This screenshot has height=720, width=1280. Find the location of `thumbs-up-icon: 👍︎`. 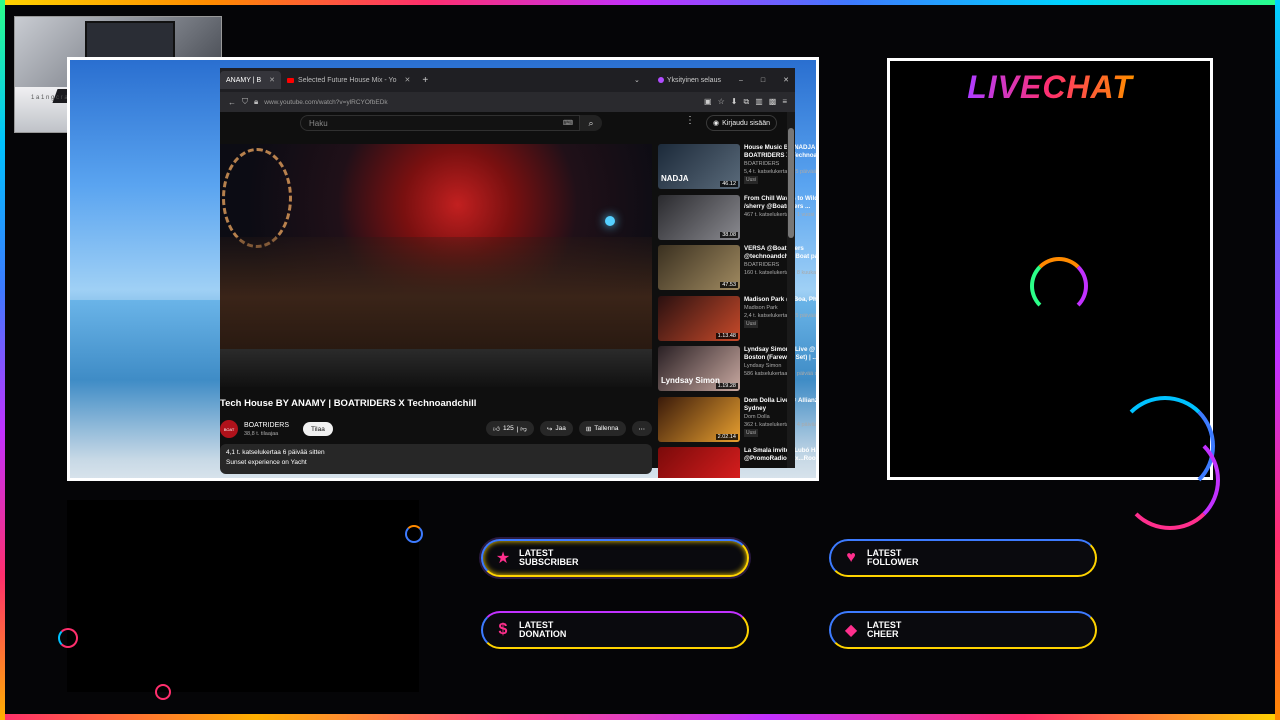

thumbs-up-icon: 👍︎ is located at coordinates (496, 429).